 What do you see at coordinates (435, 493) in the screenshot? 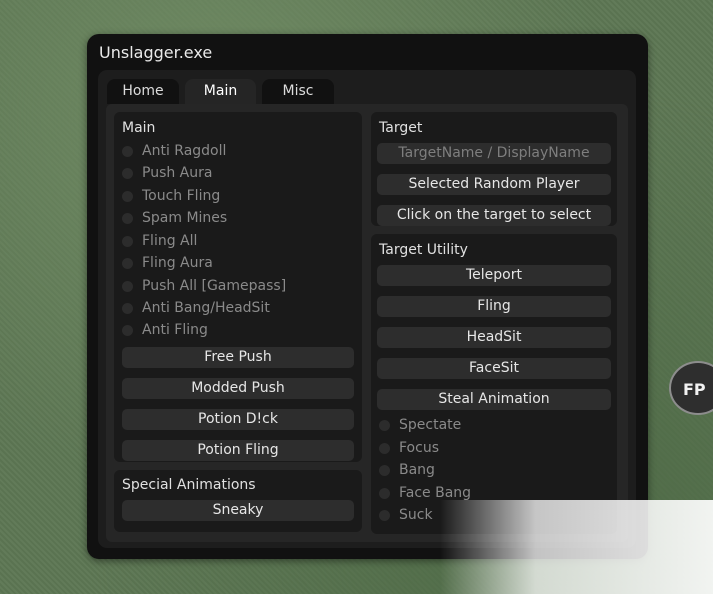
I see `toggle-label: Face Bang` at bounding box center [435, 493].